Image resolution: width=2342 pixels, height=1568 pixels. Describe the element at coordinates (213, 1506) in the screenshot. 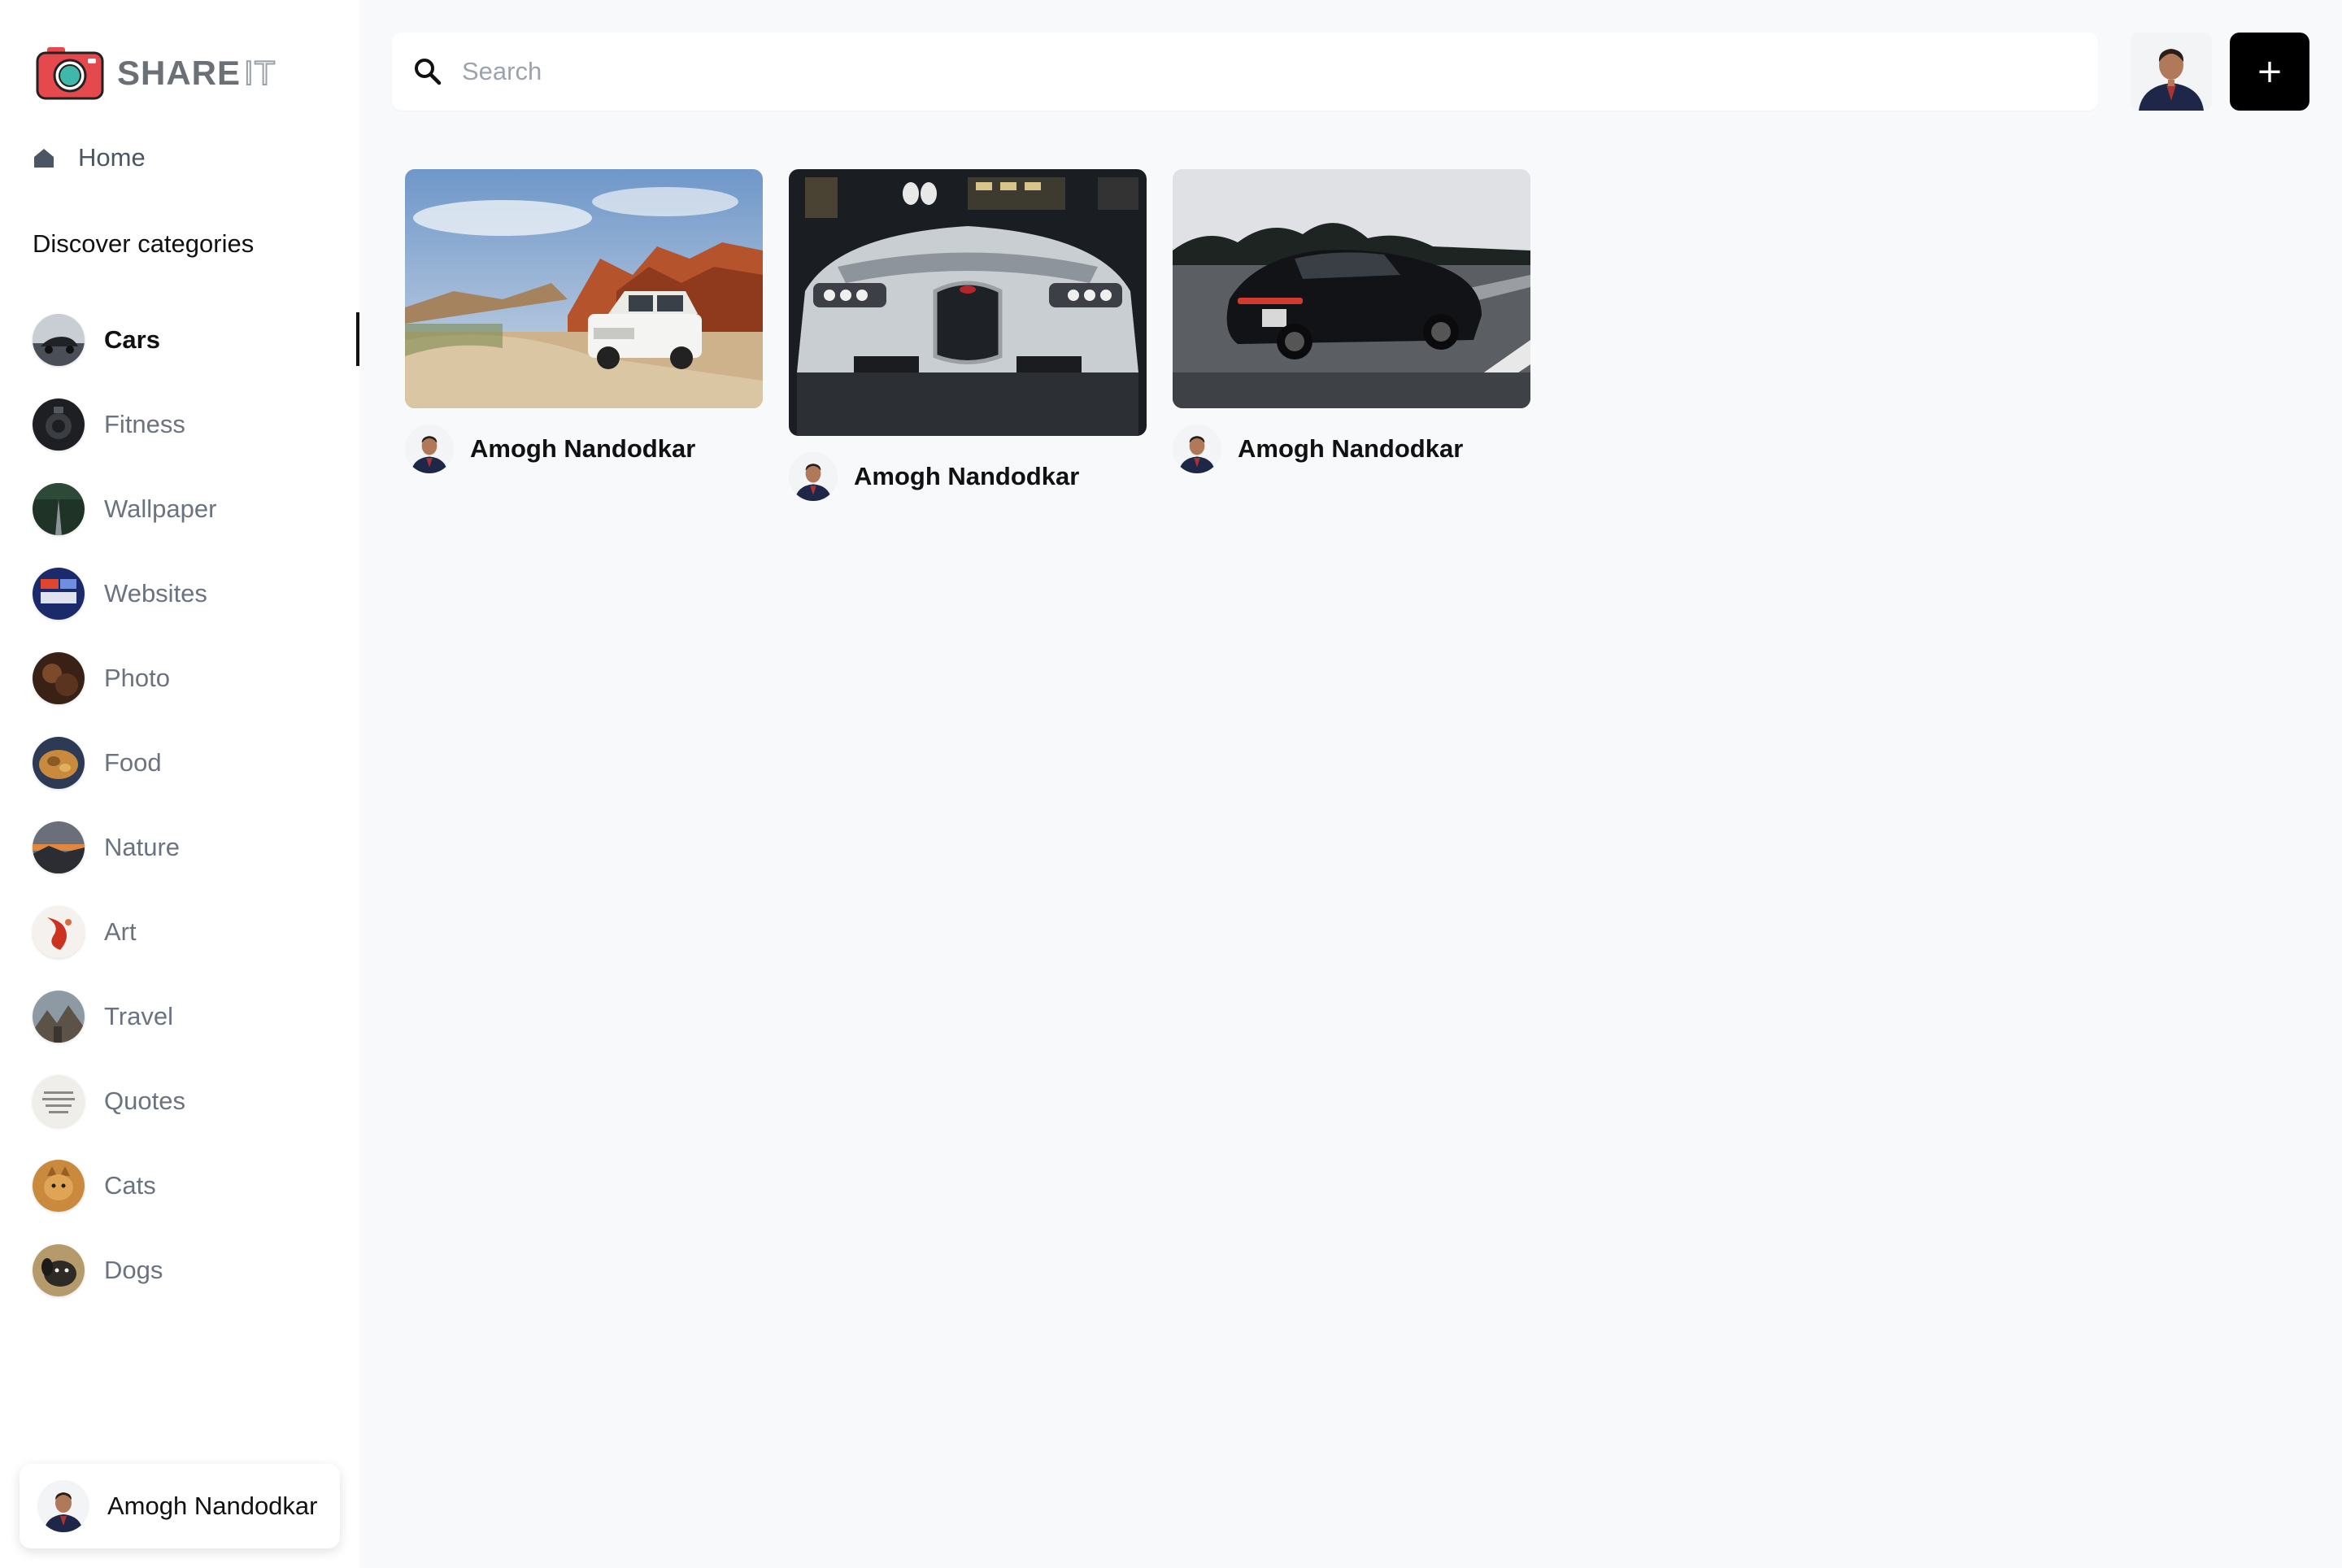

I see `sidebar-user-name: Amogh Nandodkar` at that location.